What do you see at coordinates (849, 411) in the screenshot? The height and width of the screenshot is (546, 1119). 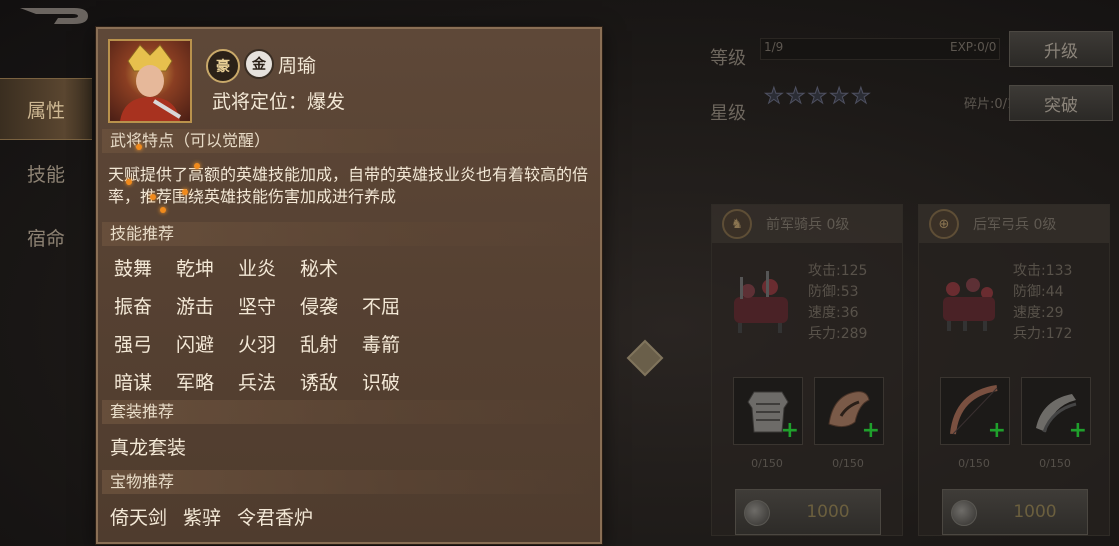 I see `equip-slot-saddle: +` at bounding box center [849, 411].